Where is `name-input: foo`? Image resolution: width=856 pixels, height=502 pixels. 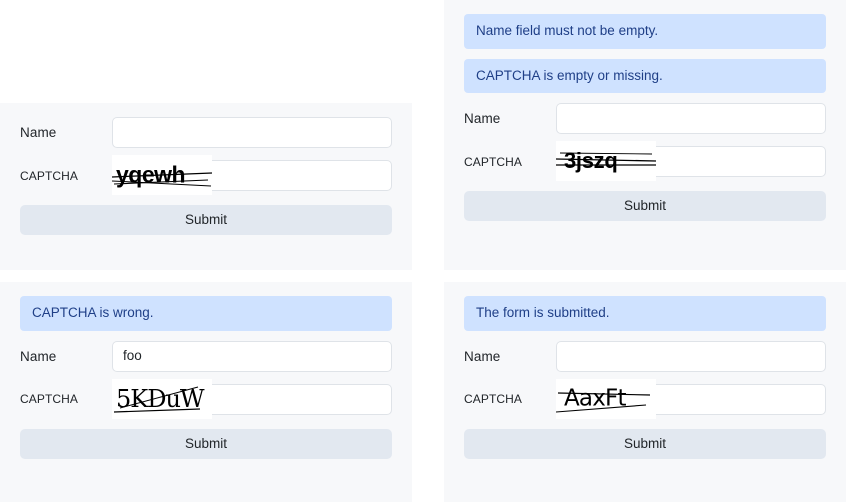
name-input: foo is located at coordinates (252, 356).